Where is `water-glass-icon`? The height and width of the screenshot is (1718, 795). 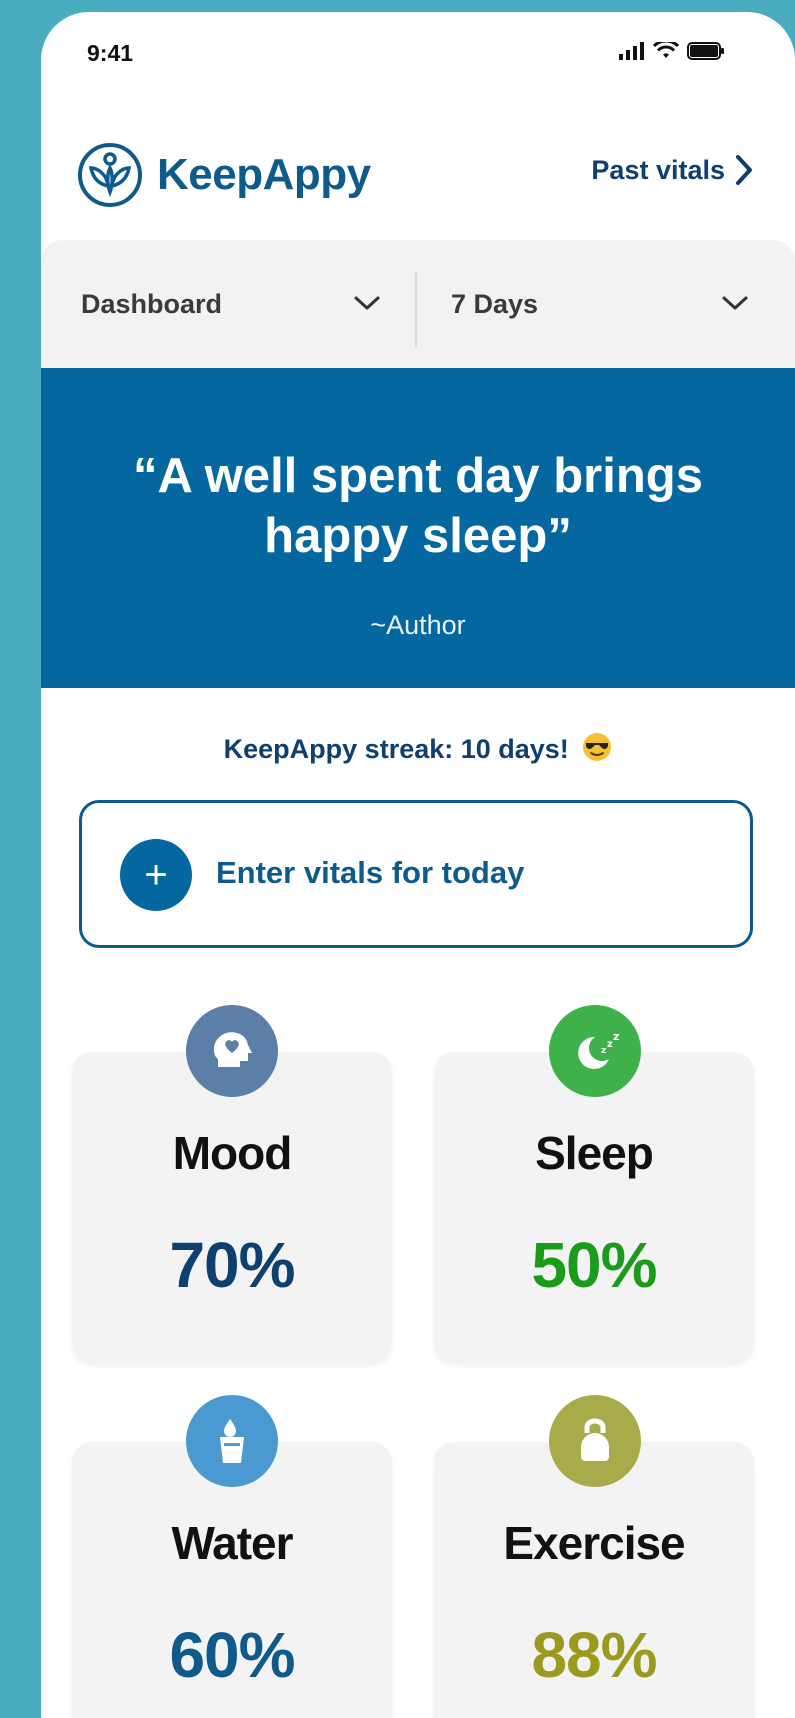 water-glass-icon is located at coordinates (232, 1441).